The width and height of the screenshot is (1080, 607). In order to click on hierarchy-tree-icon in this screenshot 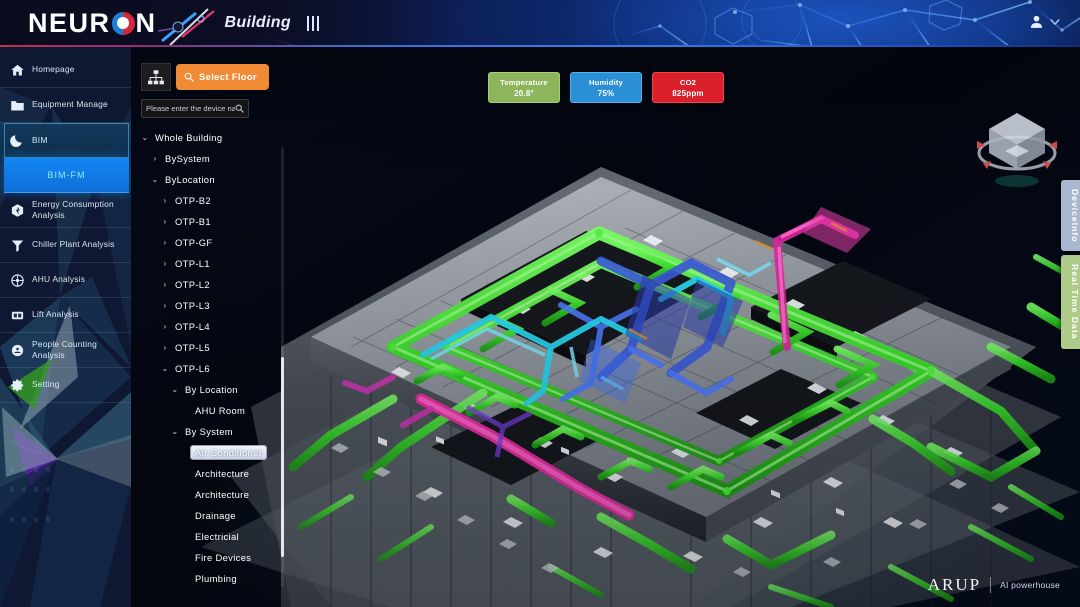, I will do `click(156, 76)`.